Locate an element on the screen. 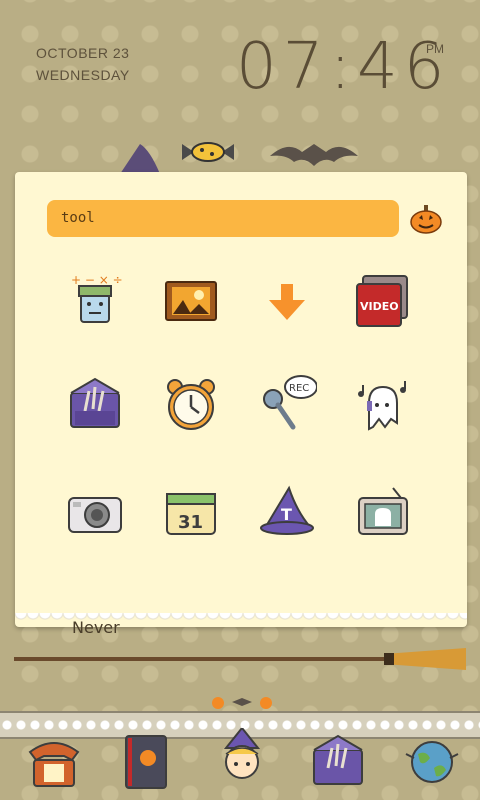  camera-icon is located at coordinates (95, 515).